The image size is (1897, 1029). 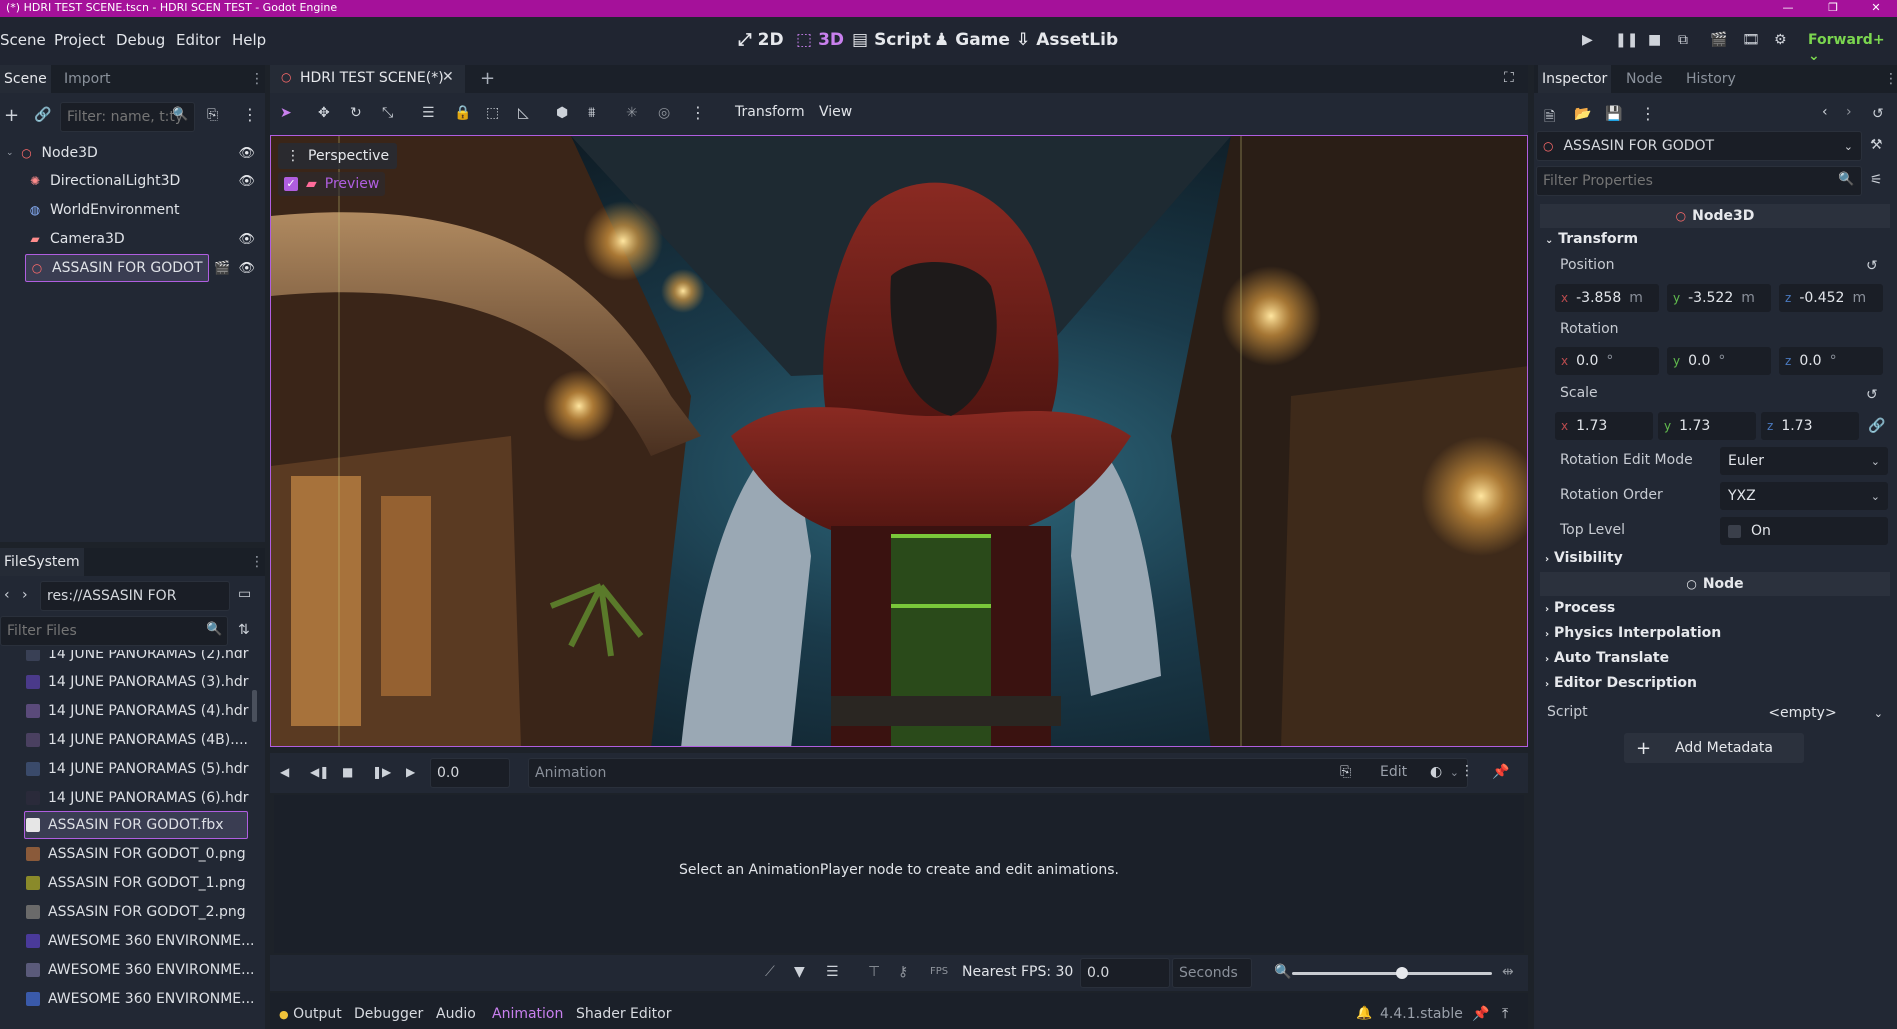 What do you see at coordinates (487, 78) in the screenshot?
I see `add-tab-icon: +` at bounding box center [487, 78].